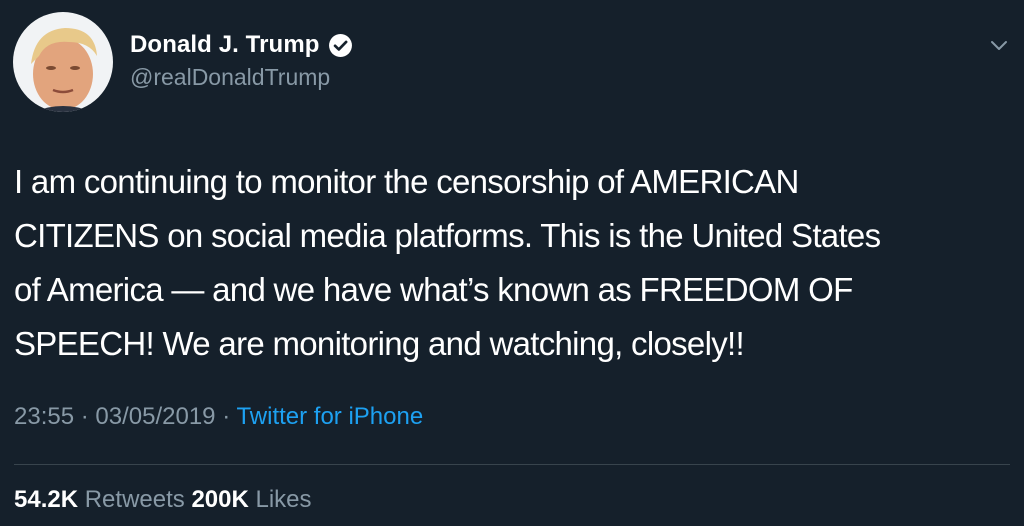 This screenshot has width=1024, height=526. Describe the element at coordinates (329, 416) in the screenshot. I see `tweet-source-link: Twitter for iPhone` at that location.